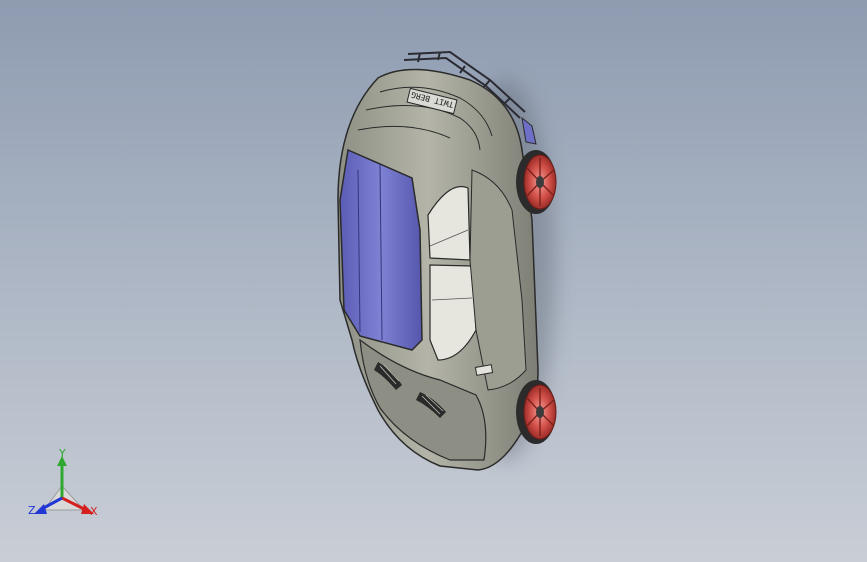 The width and height of the screenshot is (867, 562). I want to click on reference-triad: Y X Z, so click(64, 486).